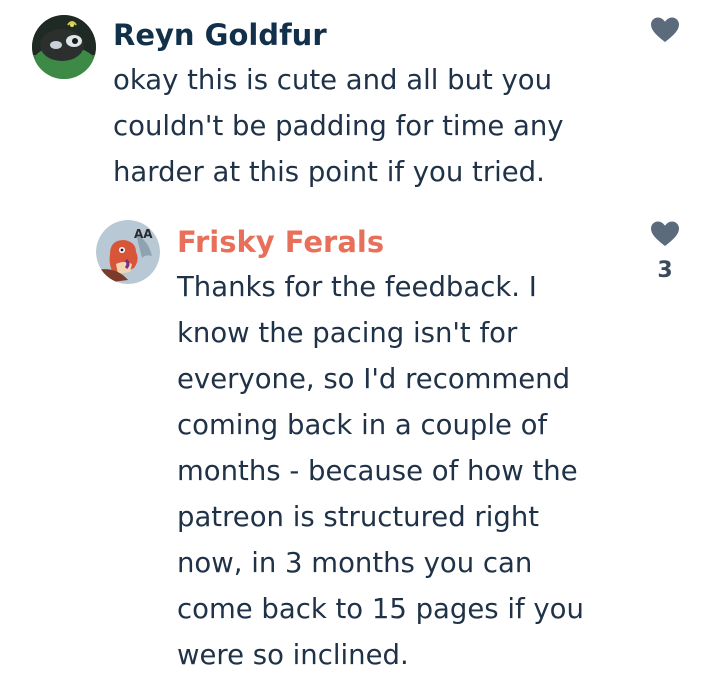  I want to click on avatar: AA, so click(128, 252).